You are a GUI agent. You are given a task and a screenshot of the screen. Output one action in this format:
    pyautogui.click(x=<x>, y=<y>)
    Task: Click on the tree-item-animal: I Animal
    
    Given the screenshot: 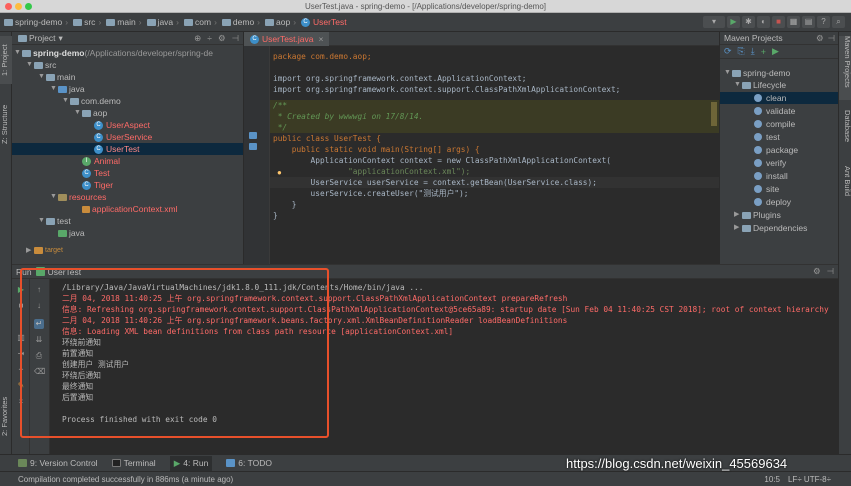 What is the action you would take?
    pyautogui.click(x=101, y=161)
    